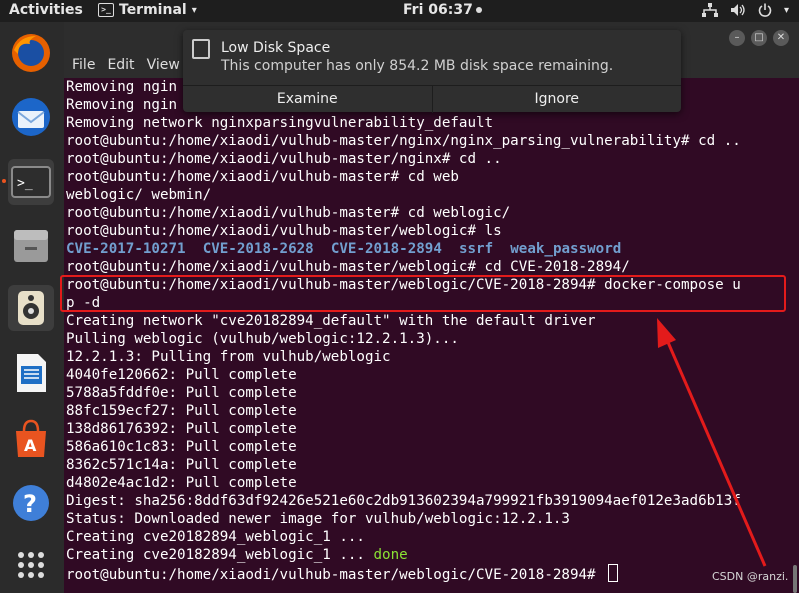 The height and width of the screenshot is (593, 799). I want to click on watermark: CSDN @ranzi., so click(750, 576).